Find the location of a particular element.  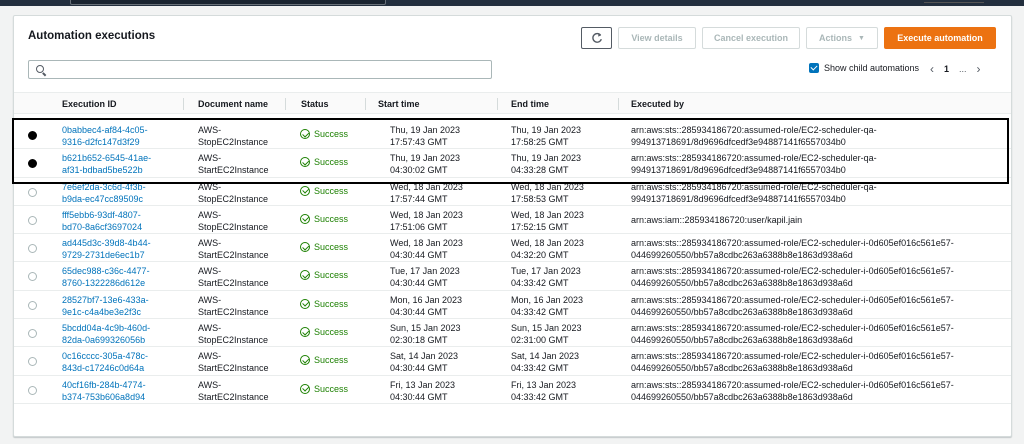

execution-id-link: 28527bf7-13e6-433a- 9e1c-c4a4be3e2f3c is located at coordinates (105, 306).